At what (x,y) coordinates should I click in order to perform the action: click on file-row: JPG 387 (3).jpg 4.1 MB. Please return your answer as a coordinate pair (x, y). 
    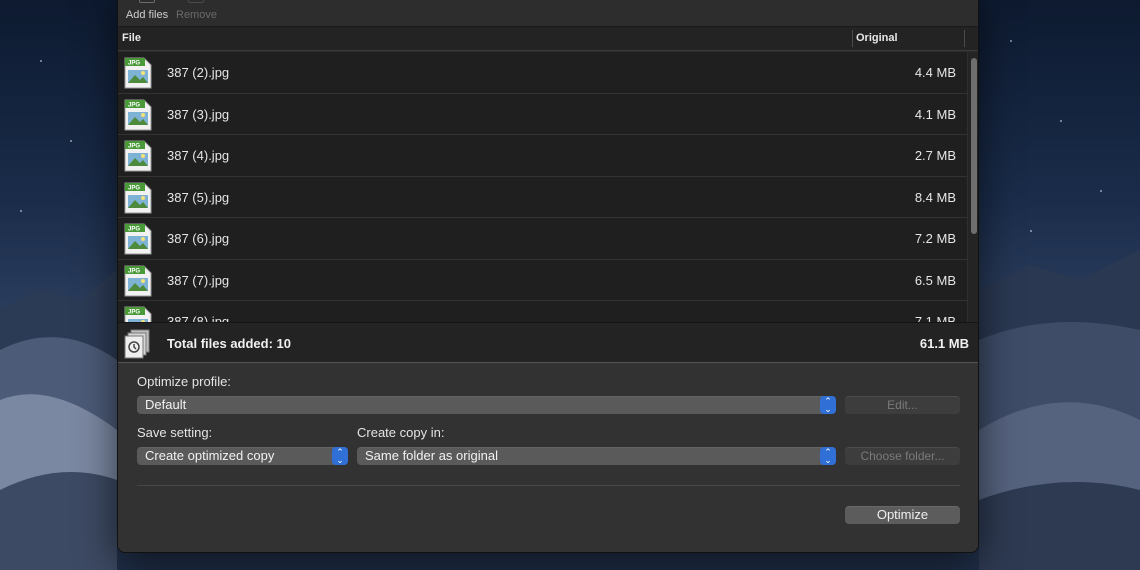
    Looking at the image, I should click on (542, 114).